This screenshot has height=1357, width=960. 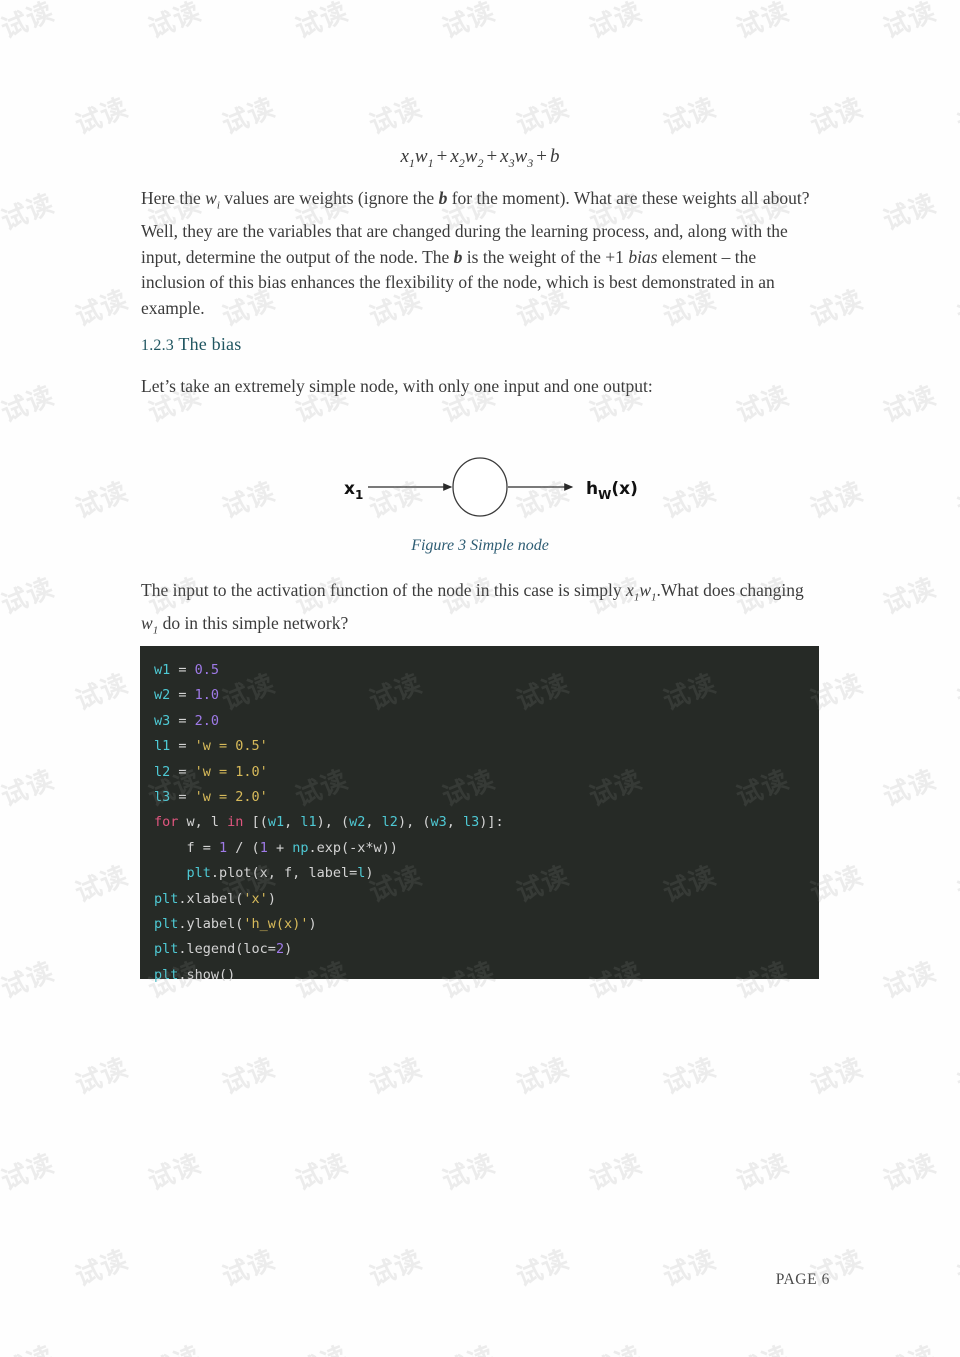 I want to click on code-token: l3, so click(x=162, y=797).